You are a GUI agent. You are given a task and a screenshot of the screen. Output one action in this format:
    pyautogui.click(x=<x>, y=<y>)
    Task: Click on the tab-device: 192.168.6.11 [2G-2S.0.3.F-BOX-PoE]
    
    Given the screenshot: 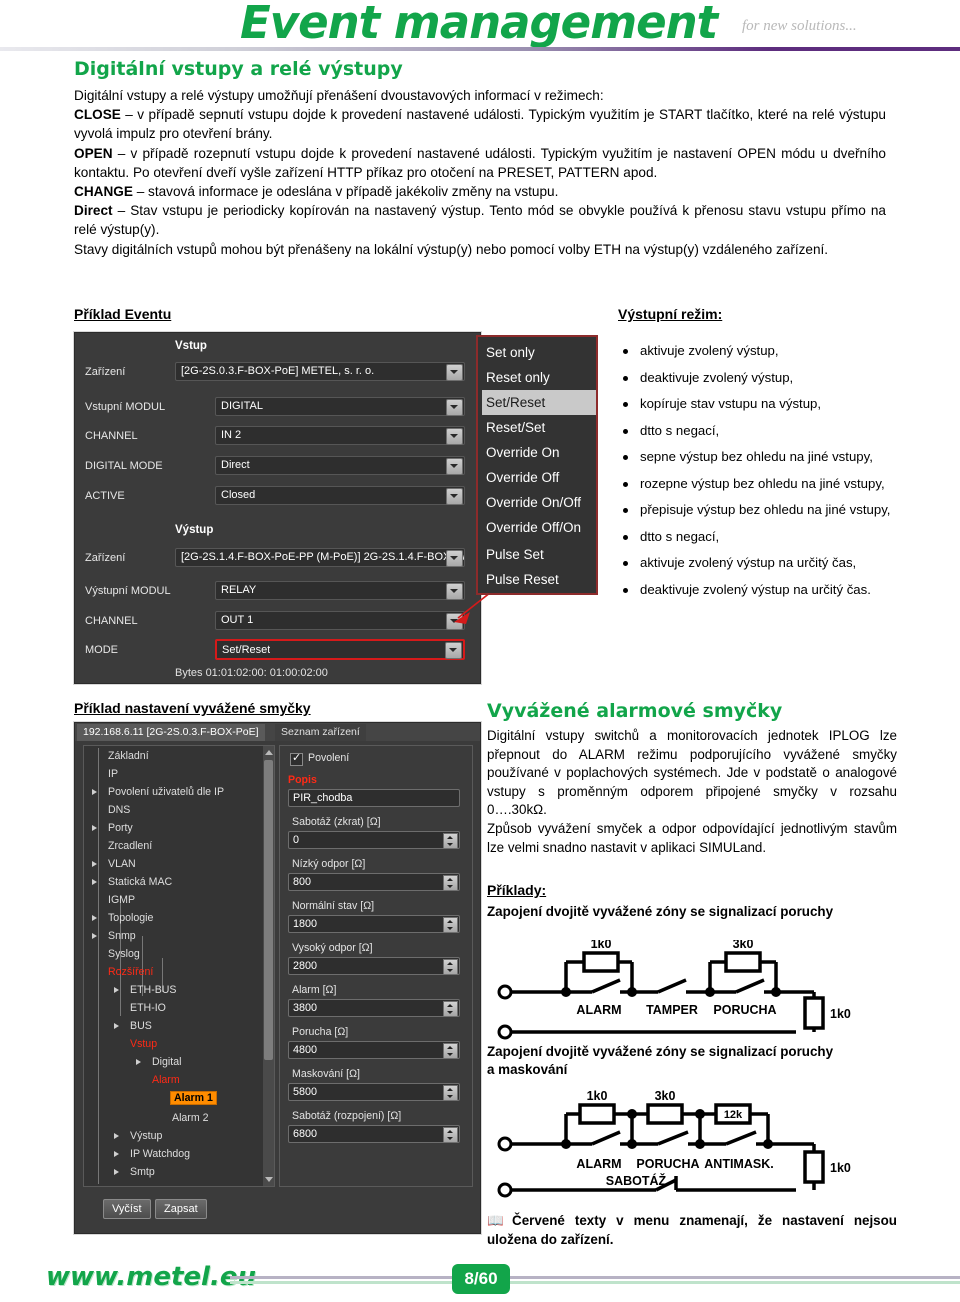 What is the action you would take?
    pyautogui.click(x=171, y=732)
    